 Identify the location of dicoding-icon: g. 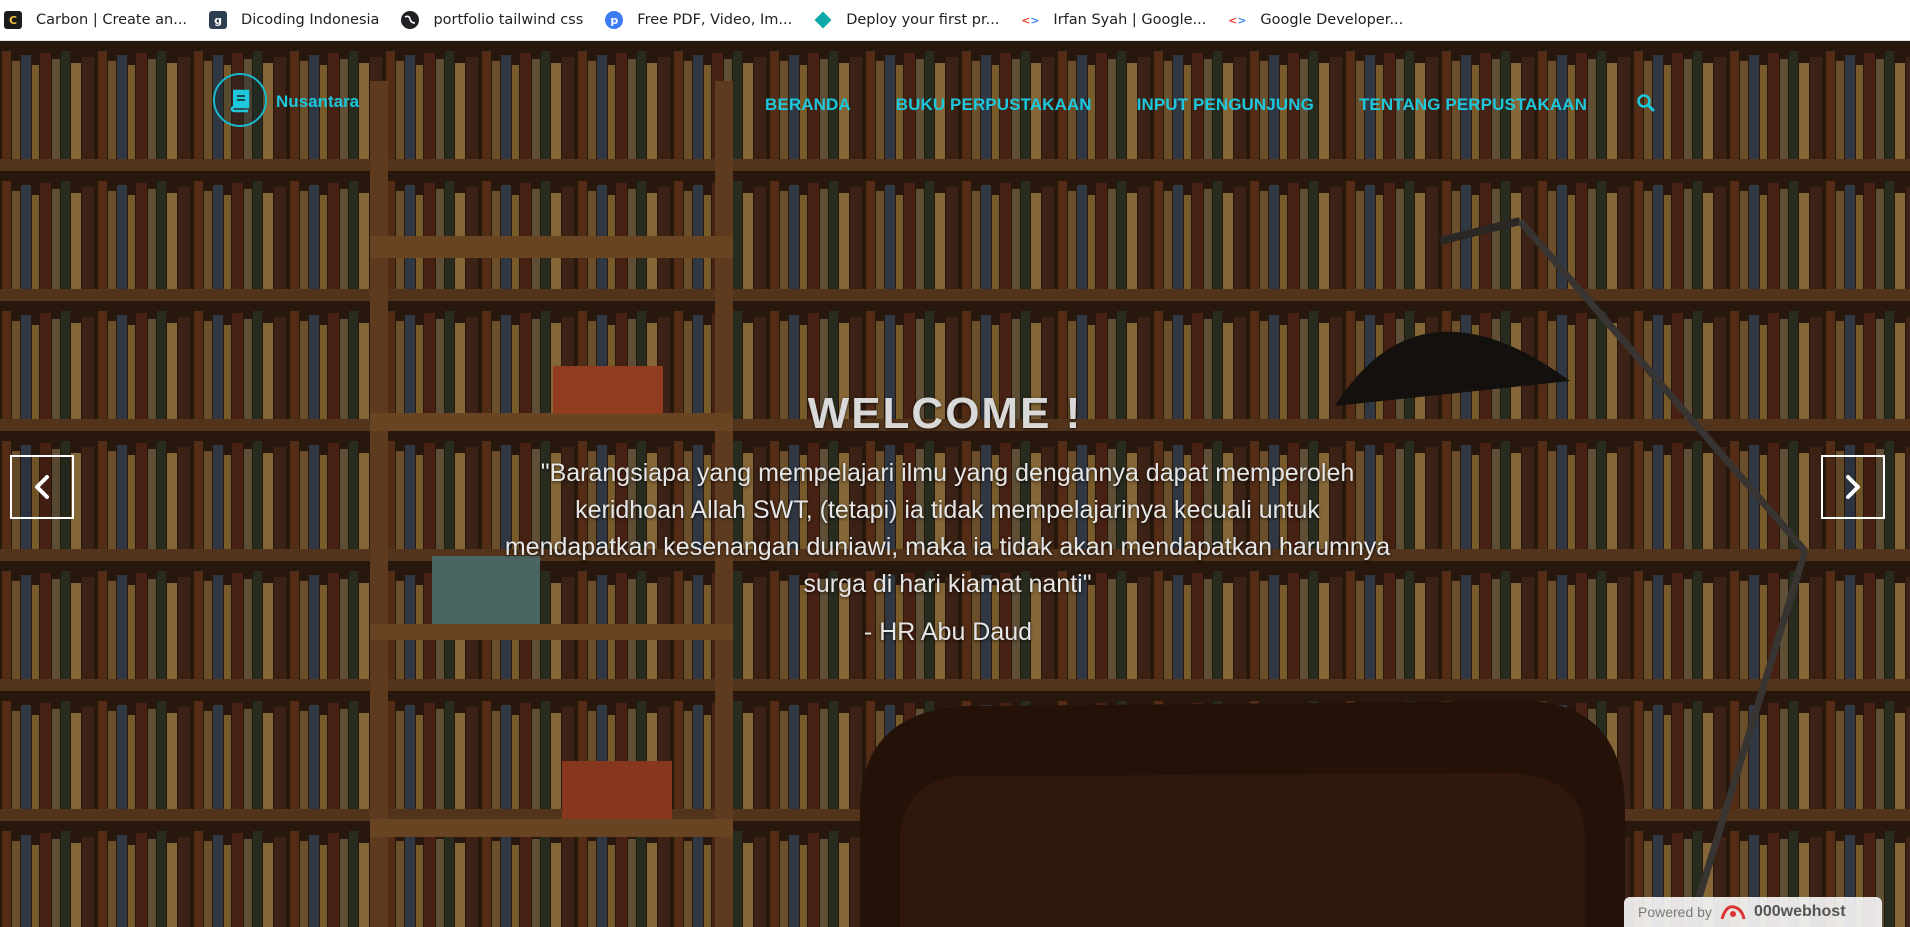
(218, 20).